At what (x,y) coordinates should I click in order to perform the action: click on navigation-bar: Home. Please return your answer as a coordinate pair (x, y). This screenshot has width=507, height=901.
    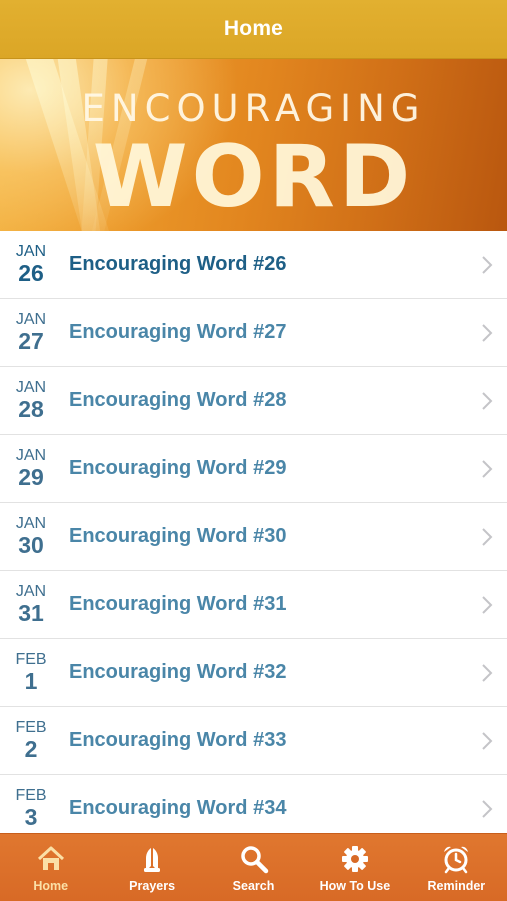
    Looking at the image, I should click on (253, 29).